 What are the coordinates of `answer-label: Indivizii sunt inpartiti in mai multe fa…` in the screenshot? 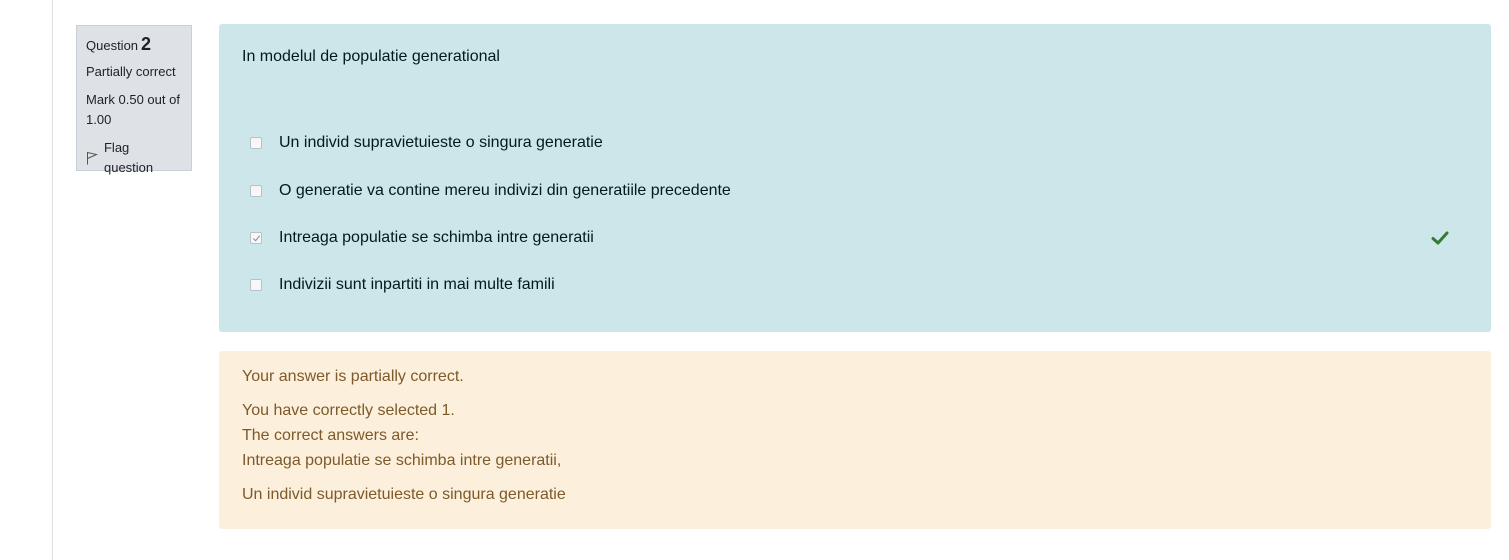 It's located at (417, 284).